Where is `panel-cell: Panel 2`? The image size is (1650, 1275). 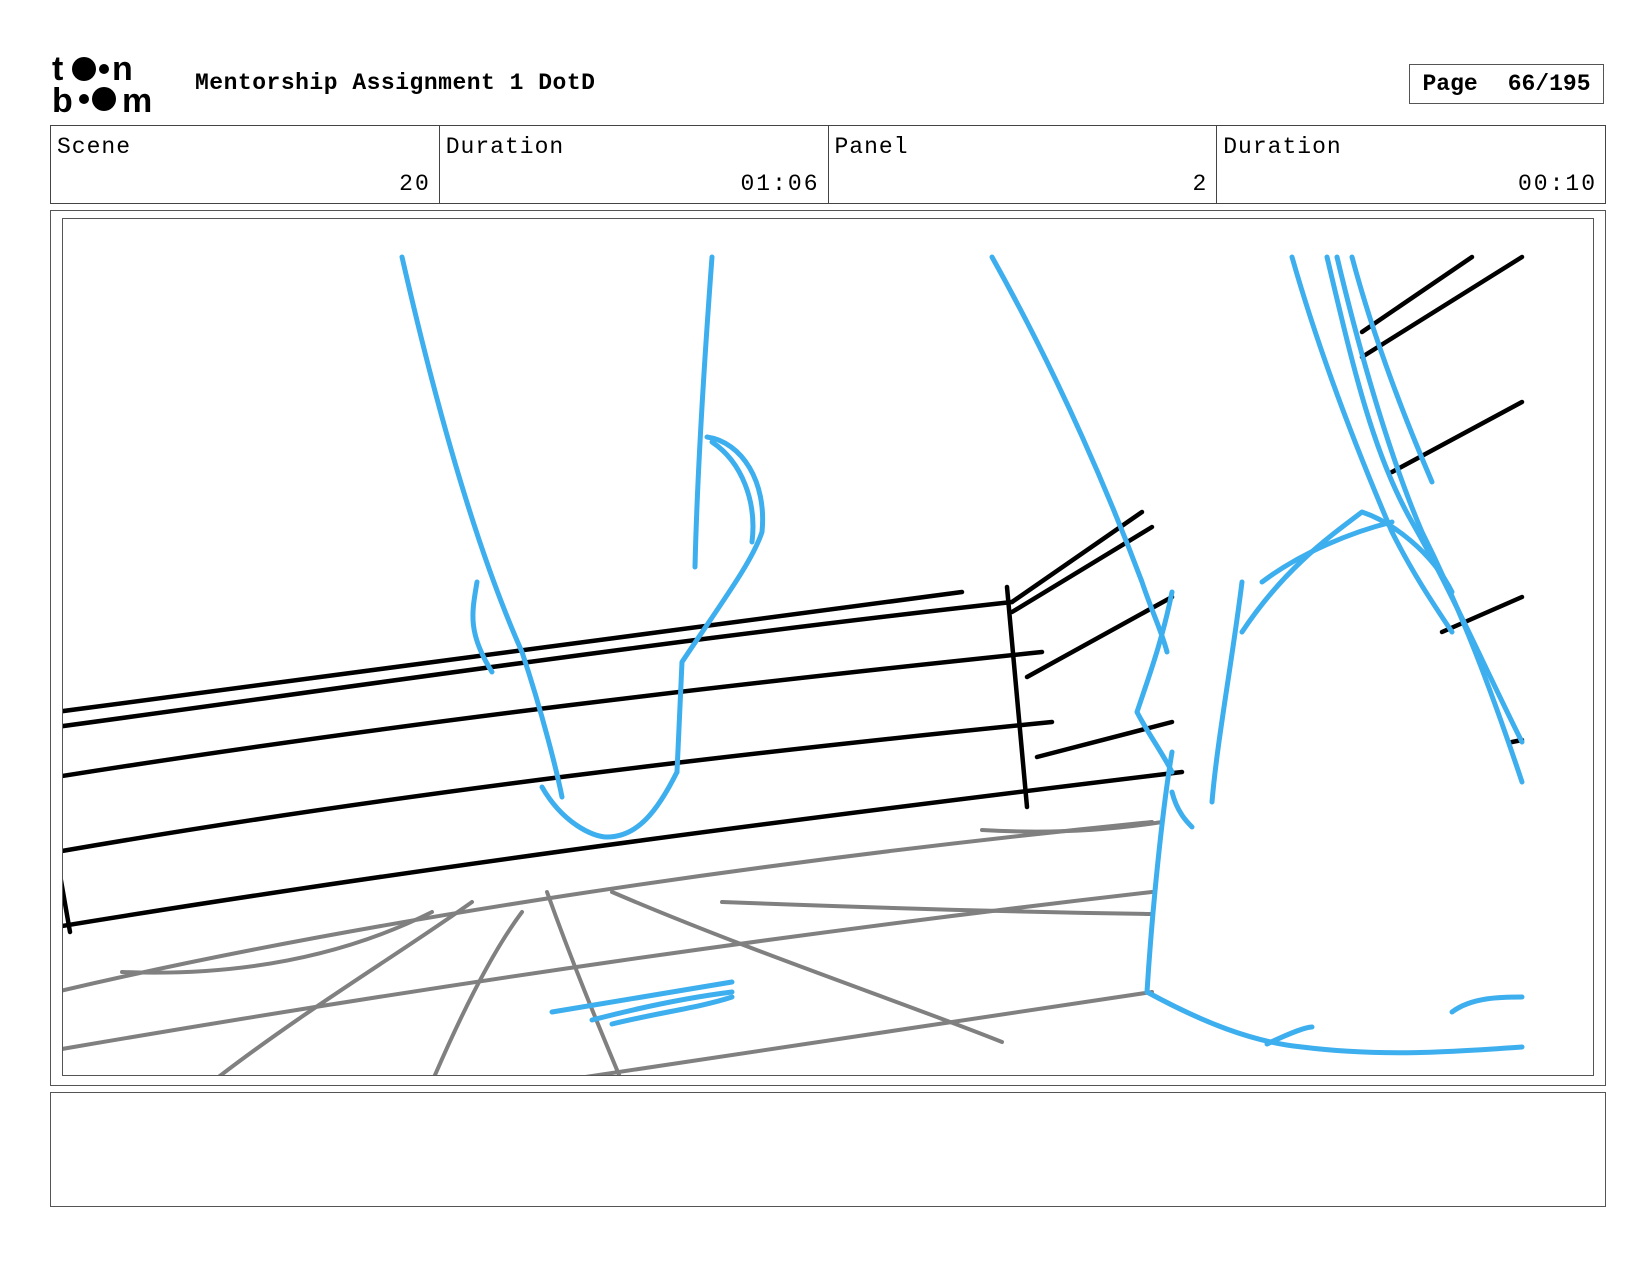
panel-cell: Panel 2 is located at coordinates (1023, 164).